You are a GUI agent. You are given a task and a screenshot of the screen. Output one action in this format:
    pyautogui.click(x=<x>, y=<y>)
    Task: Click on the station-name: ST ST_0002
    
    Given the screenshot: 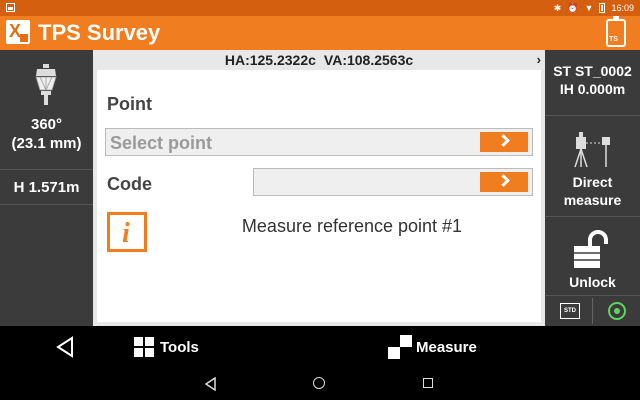 What is the action you would take?
    pyautogui.click(x=592, y=71)
    